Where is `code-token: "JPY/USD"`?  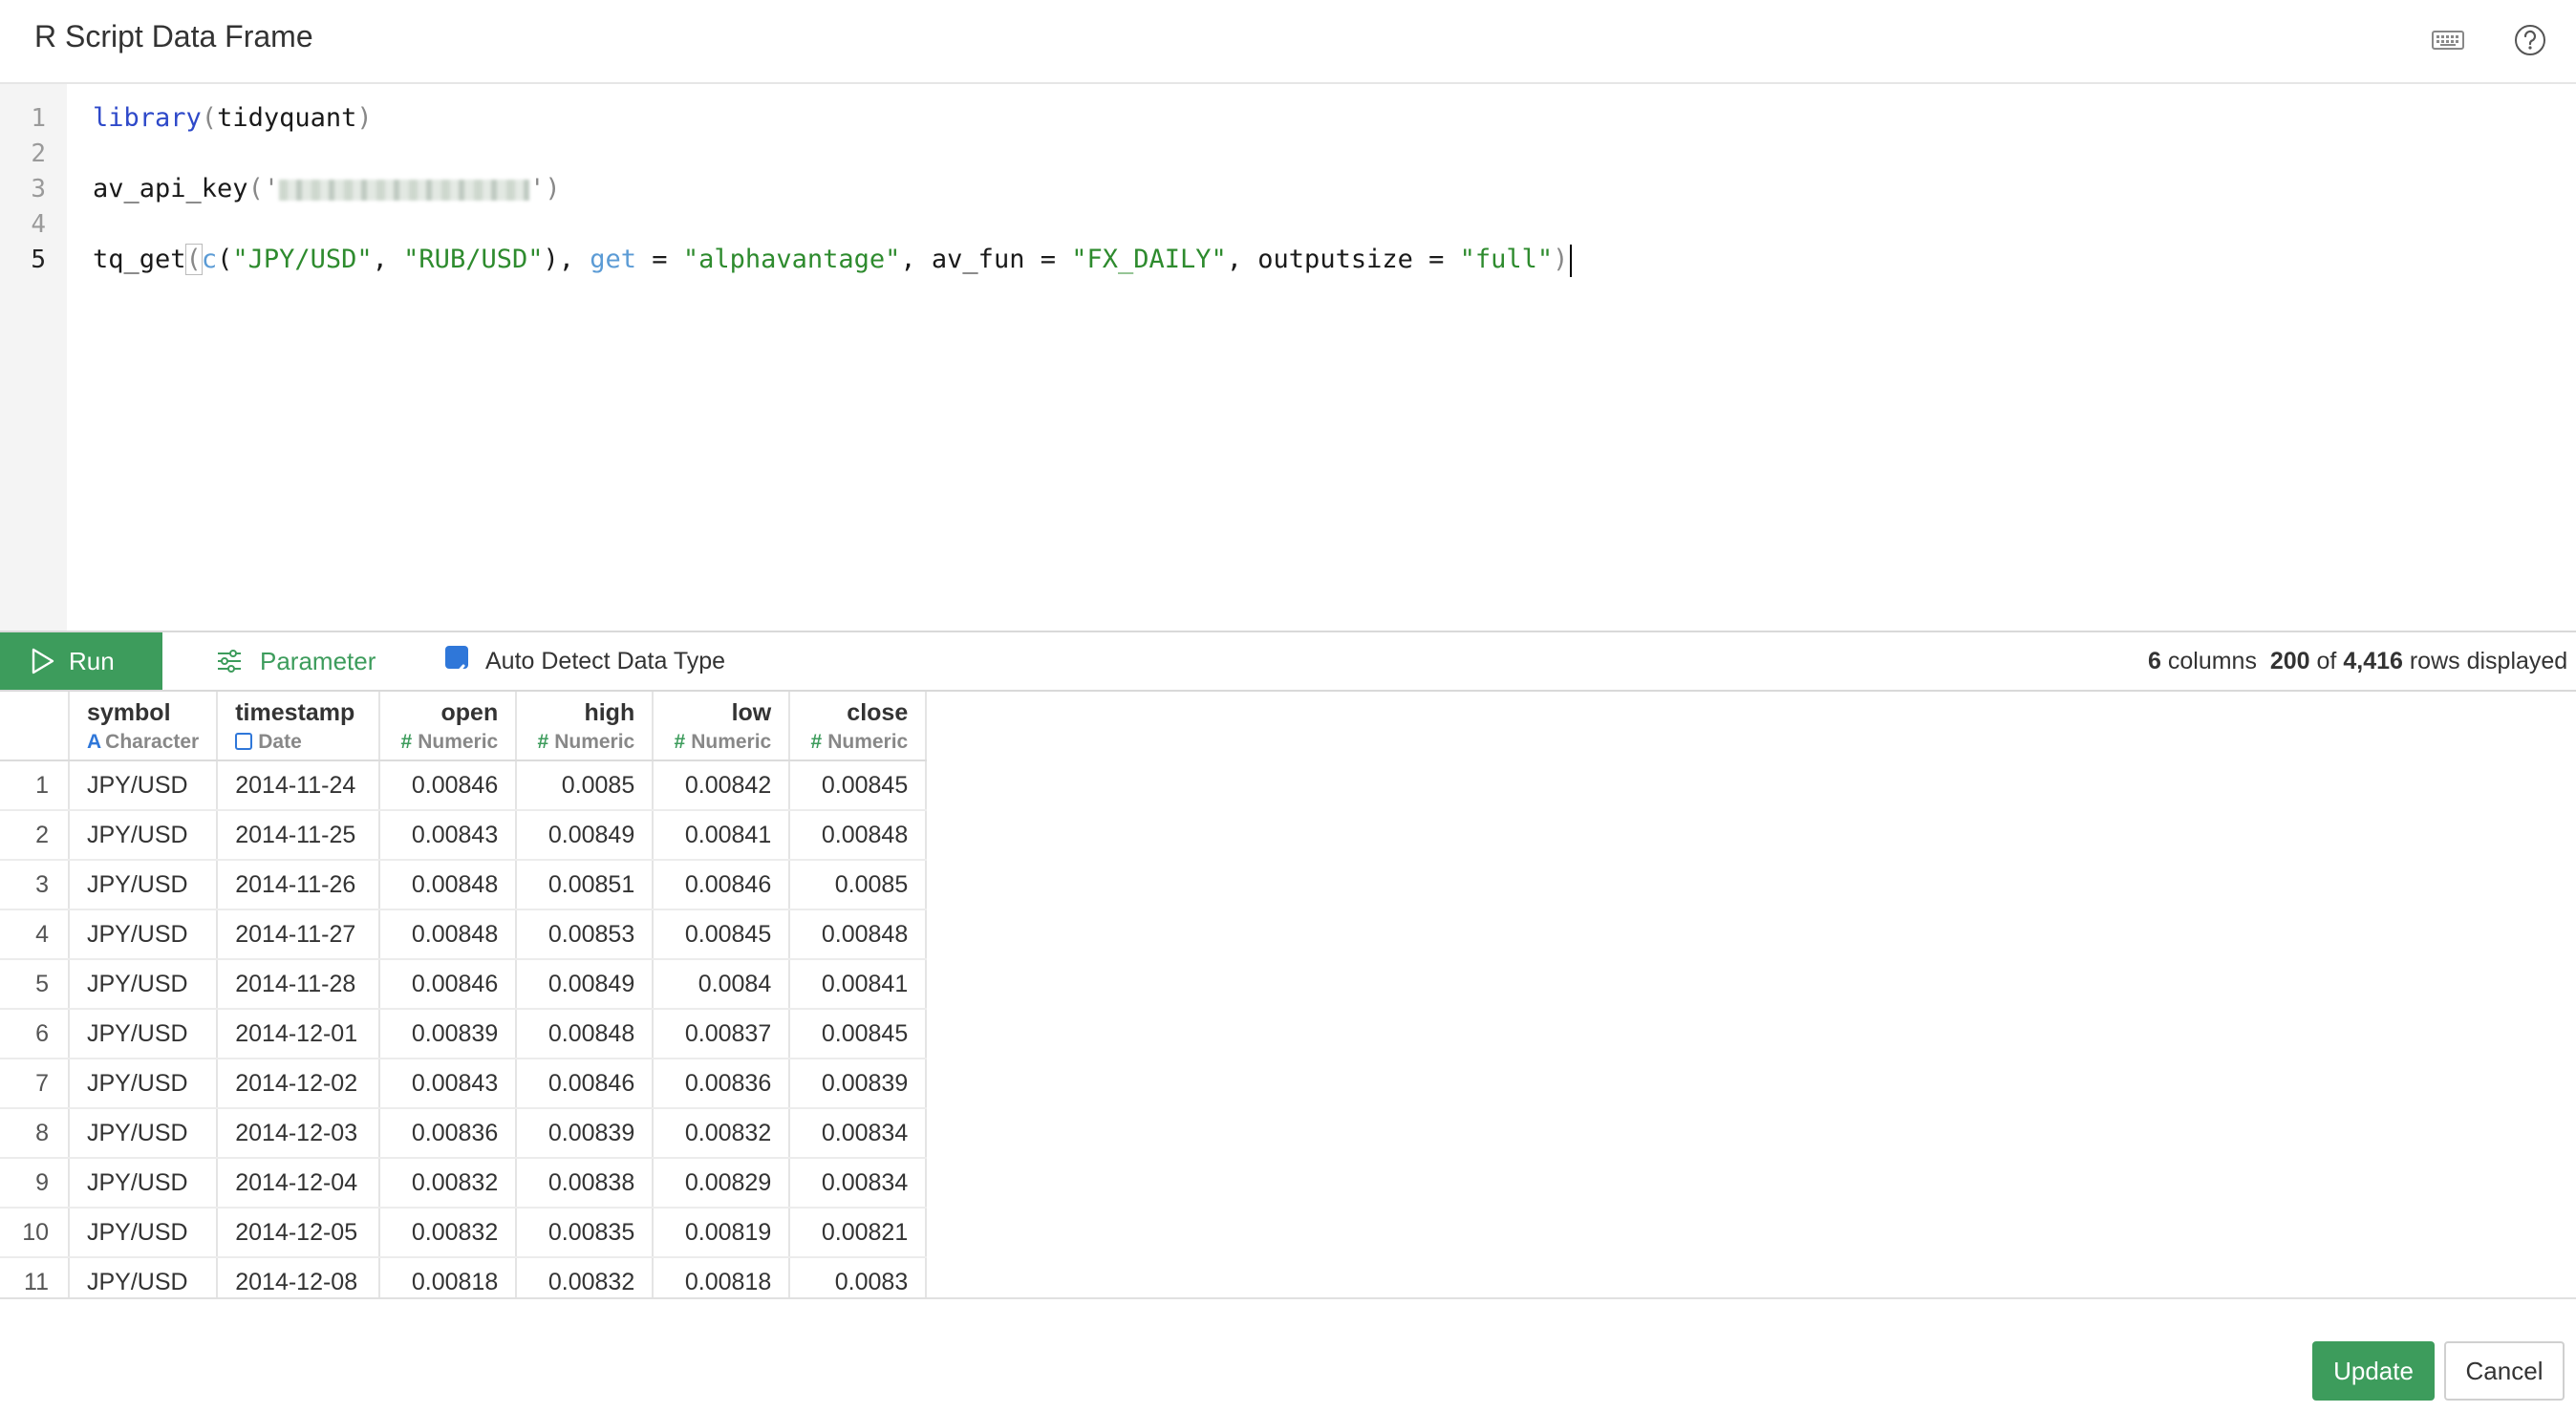 code-token: "JPY/USD" is located at coordinates (302, 259).